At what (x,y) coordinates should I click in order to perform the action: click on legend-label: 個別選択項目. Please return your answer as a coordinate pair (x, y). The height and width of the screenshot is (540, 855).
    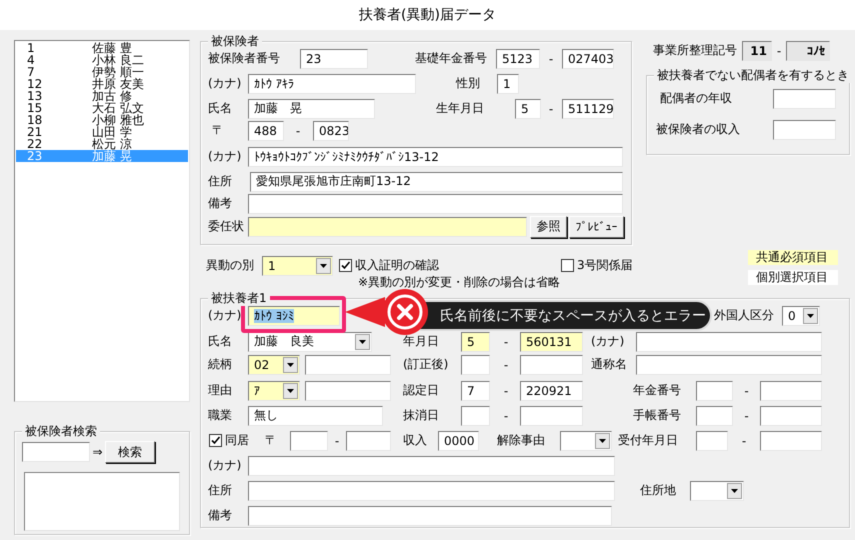
    Looking at the image, I should click on (793, 277).